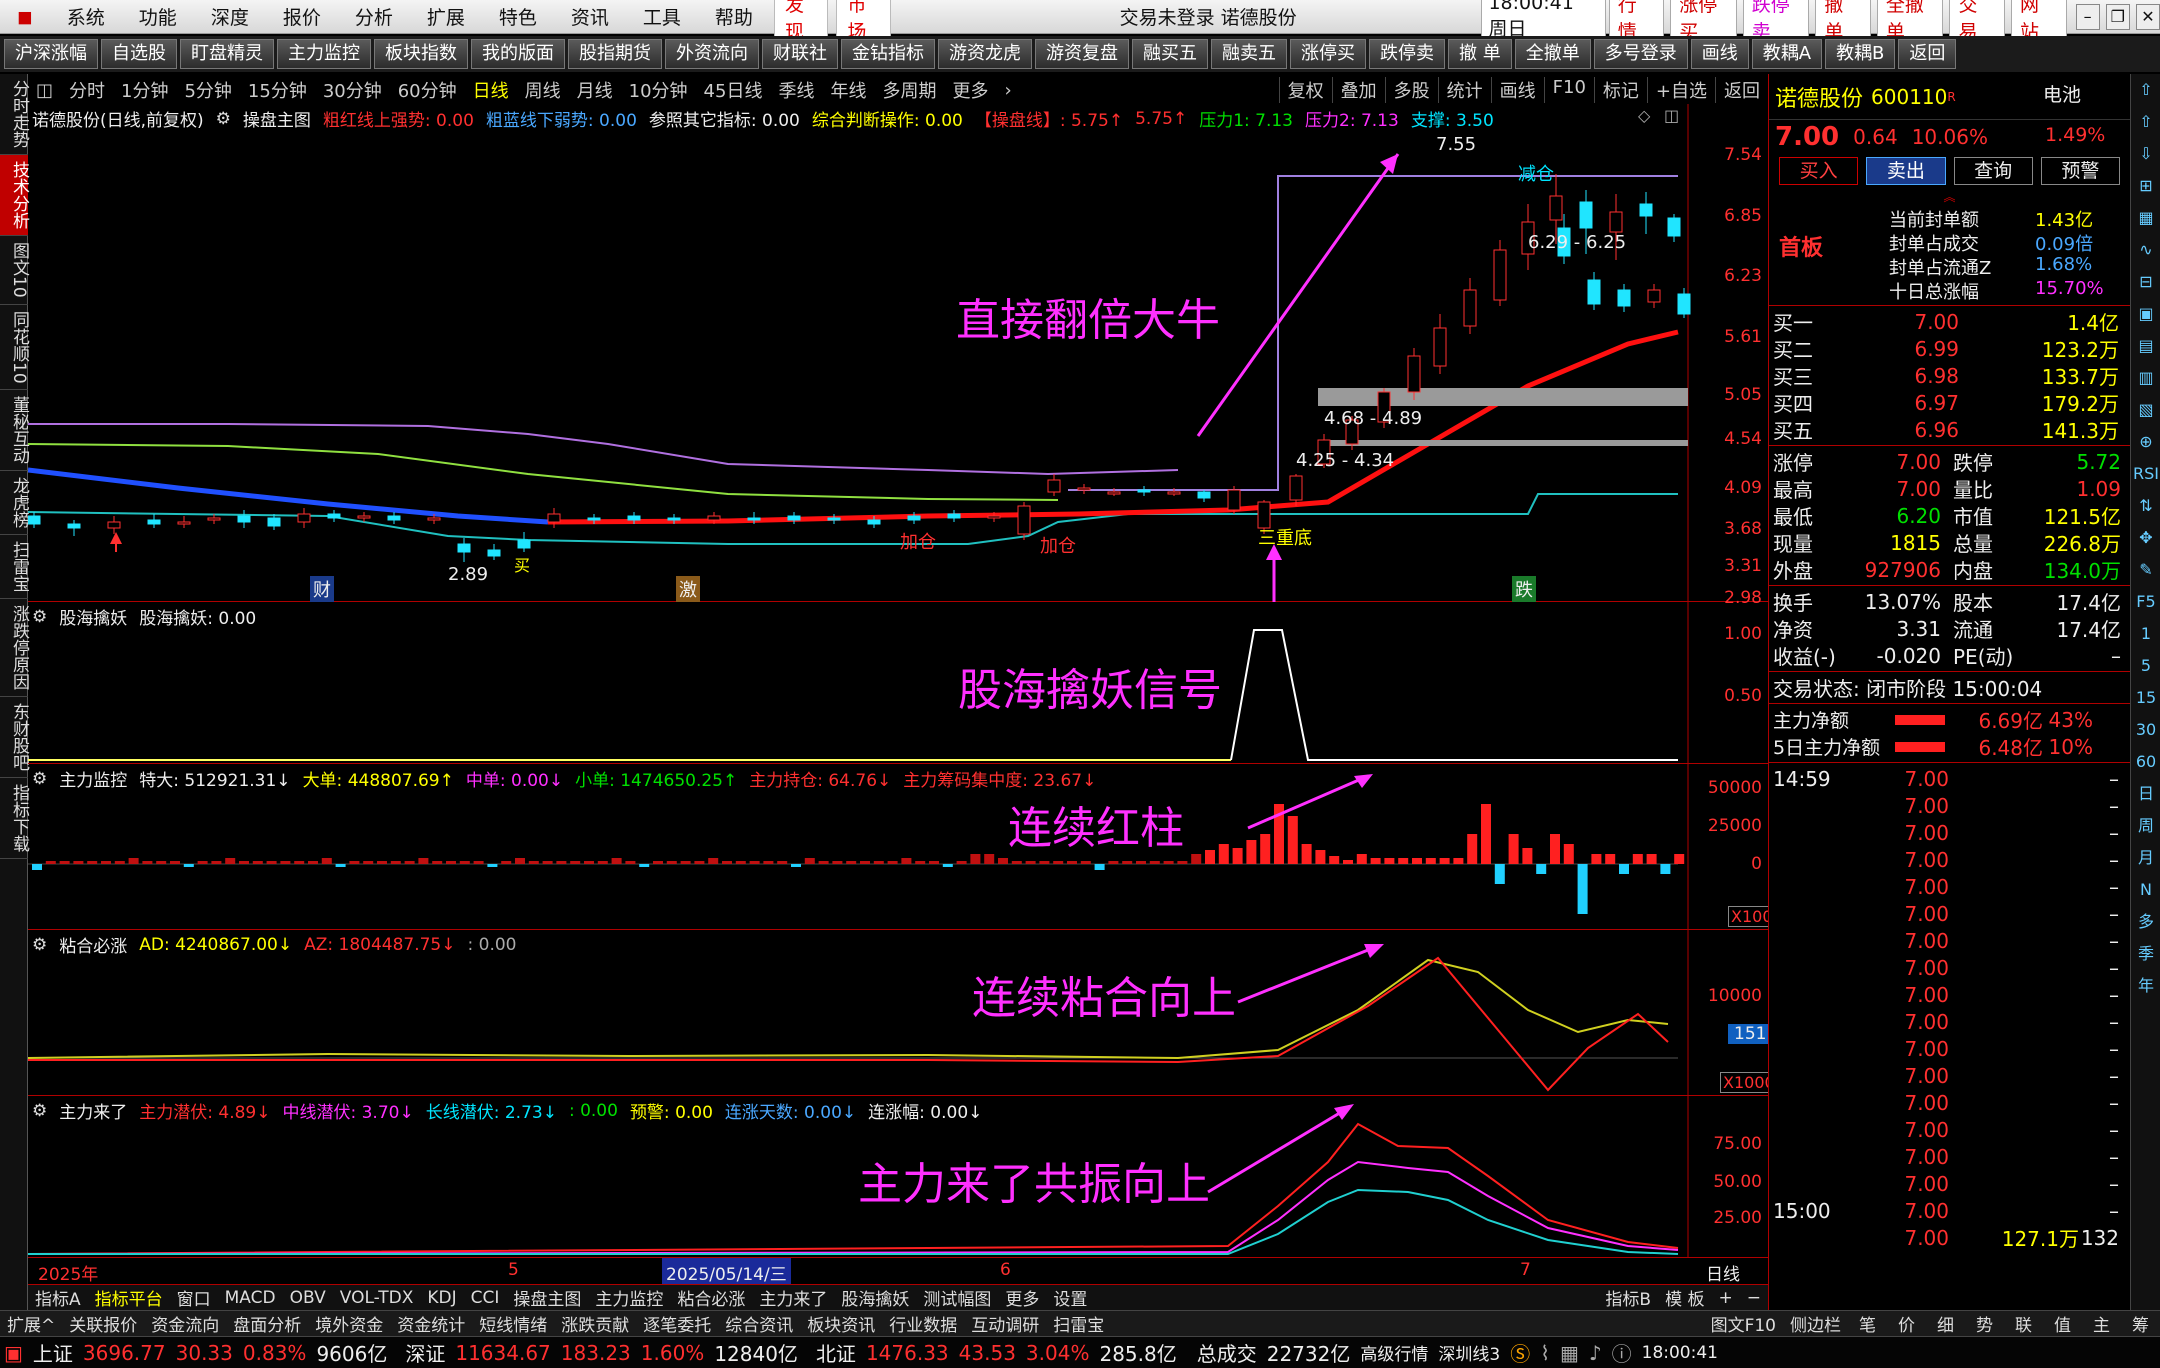 The width and height of the screenshot is (2160, 1368). I want to click on menu-item: 分析, so click(374, 16).